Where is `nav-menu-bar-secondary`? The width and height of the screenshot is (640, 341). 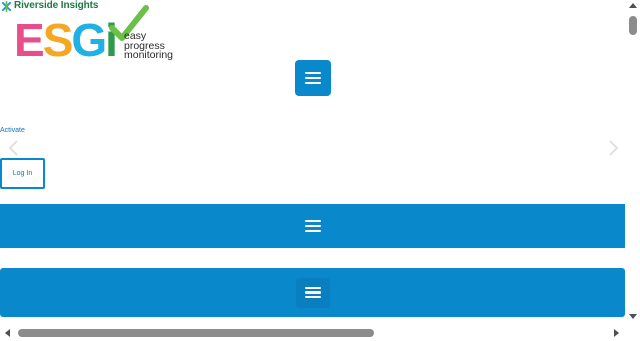 nav-menu-bar-secondary is located at coordinates (312, 292).